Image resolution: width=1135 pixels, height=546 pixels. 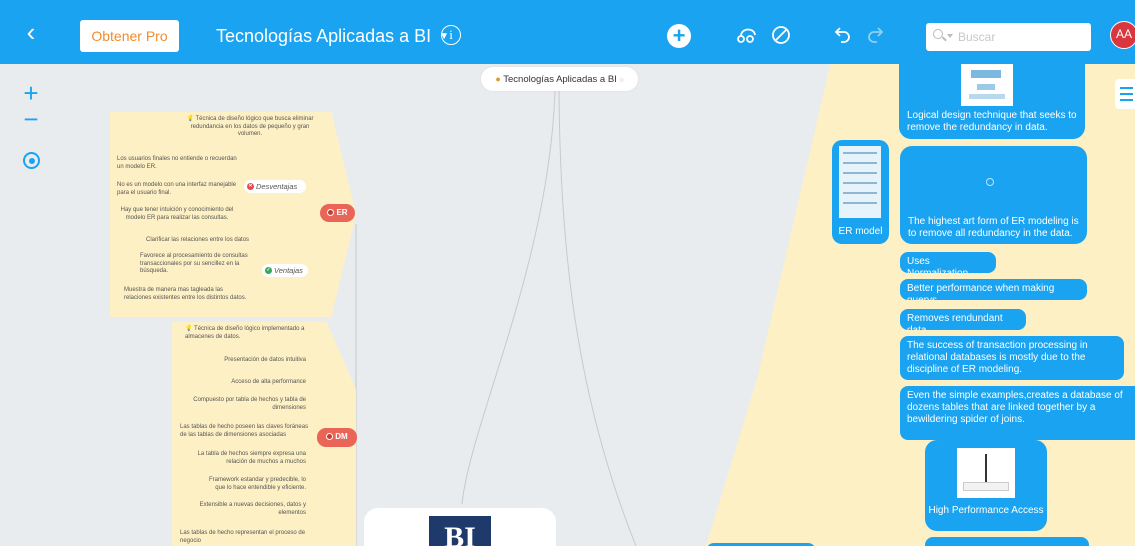 What do you see at coordinates (129, 36) in the screenshot?
I see `get-pro-button: Obtener Pro` at bounding box center [129, 36].